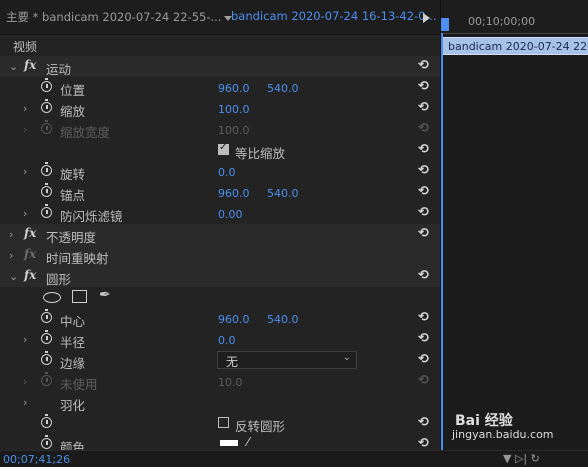  Describe the element at coordinates (445, 24) in the screenshot. I see `playhead-handle` at that location.